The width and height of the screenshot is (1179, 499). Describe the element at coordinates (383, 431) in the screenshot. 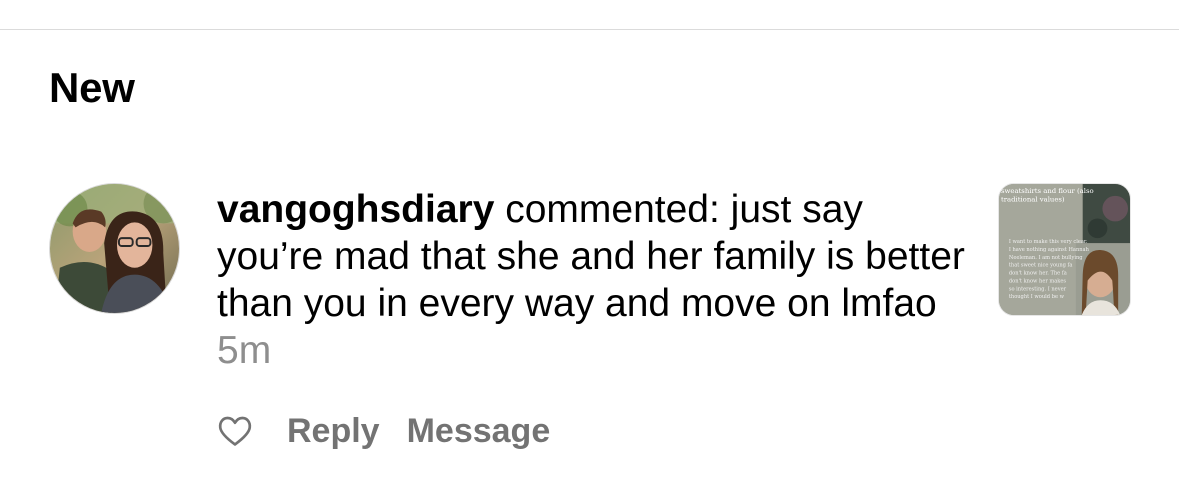

I see `comment-actions: Reply Message` at that location.